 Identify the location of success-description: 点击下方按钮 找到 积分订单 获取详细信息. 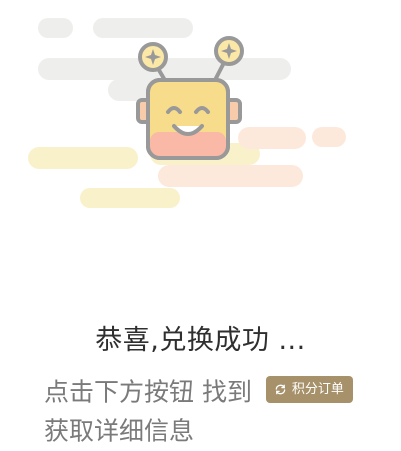
(209, 410).